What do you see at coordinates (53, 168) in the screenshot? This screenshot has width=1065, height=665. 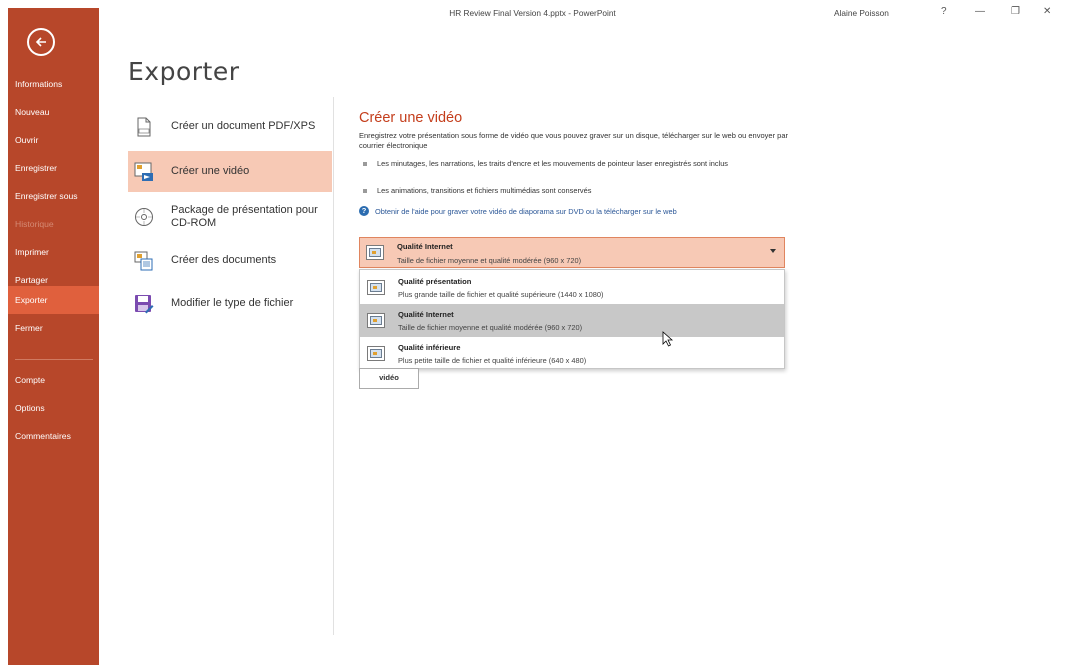 I see `nav-item-enregistrer: Enregistrer` at bounding box center [53, 168].